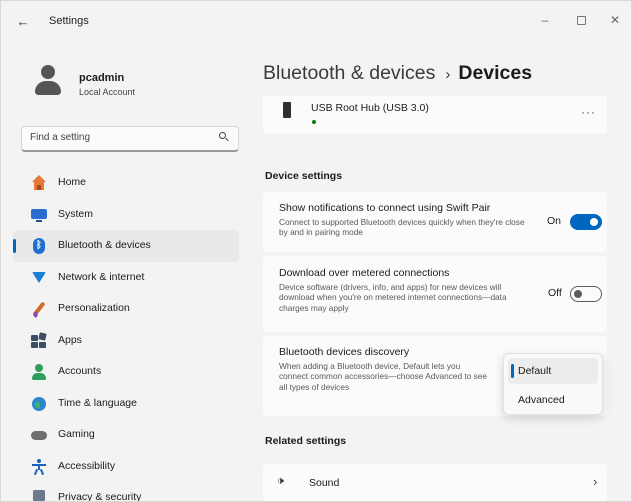  What do you see at coordinates (39, 466) in the screenshot?
I see `accessibility-icon` at bounding box center [39, 466].